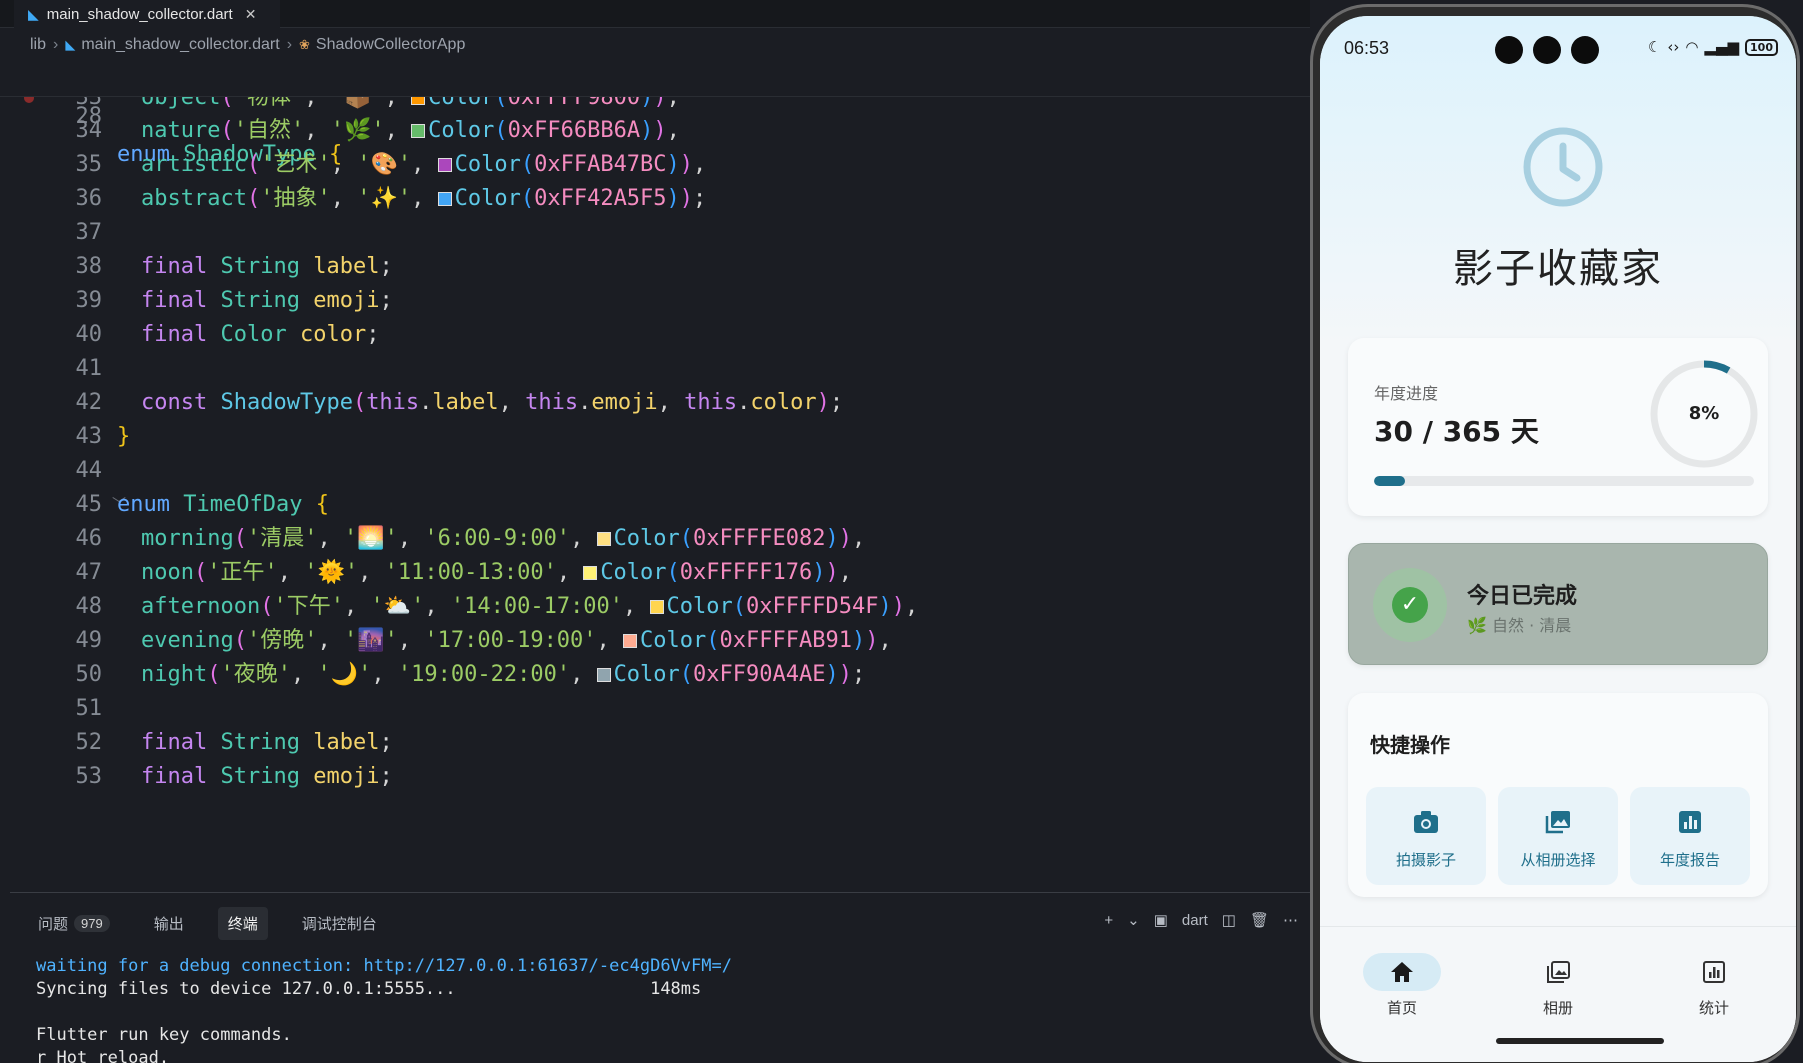 The width and height of the screenshot is (1803, 1063). I want to click on code-line: final String emoji;, so click(267, 300).